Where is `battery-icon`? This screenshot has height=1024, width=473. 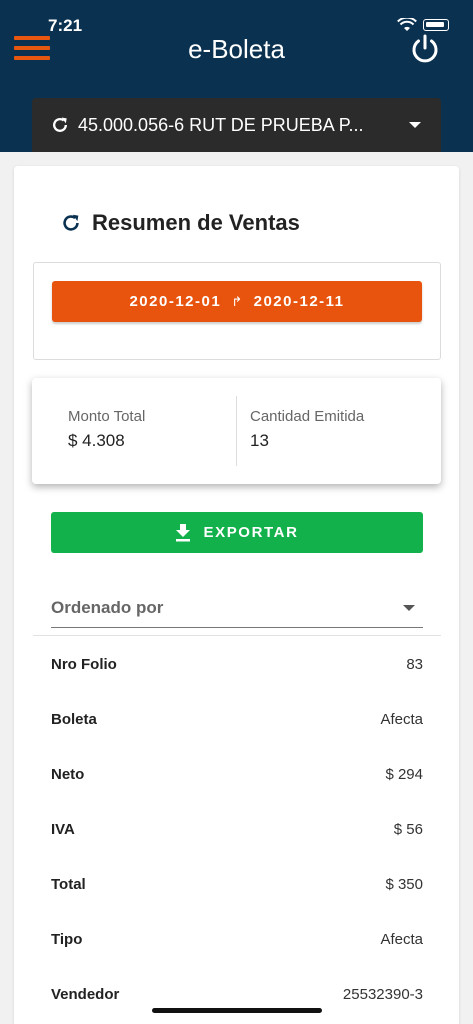 battery-icon is located at coordinates (436, 25).